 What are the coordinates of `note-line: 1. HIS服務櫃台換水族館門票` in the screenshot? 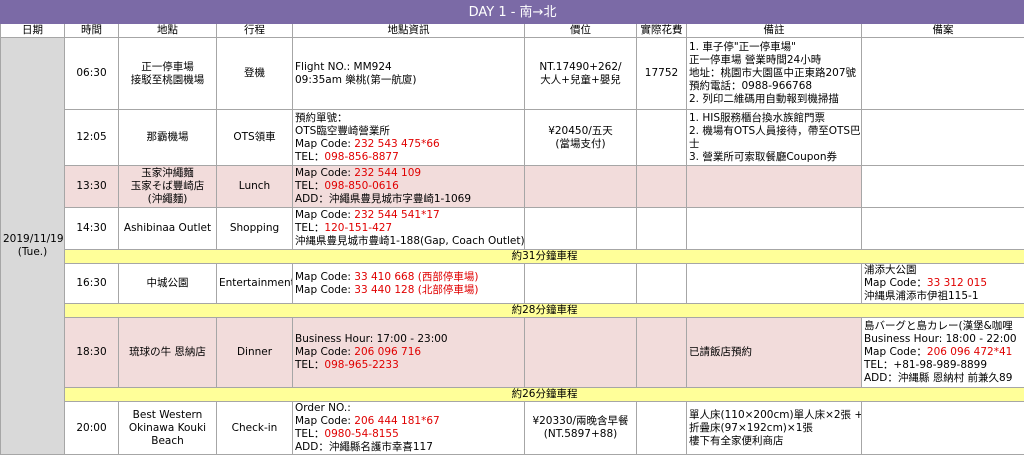 It's located at (757, 117).